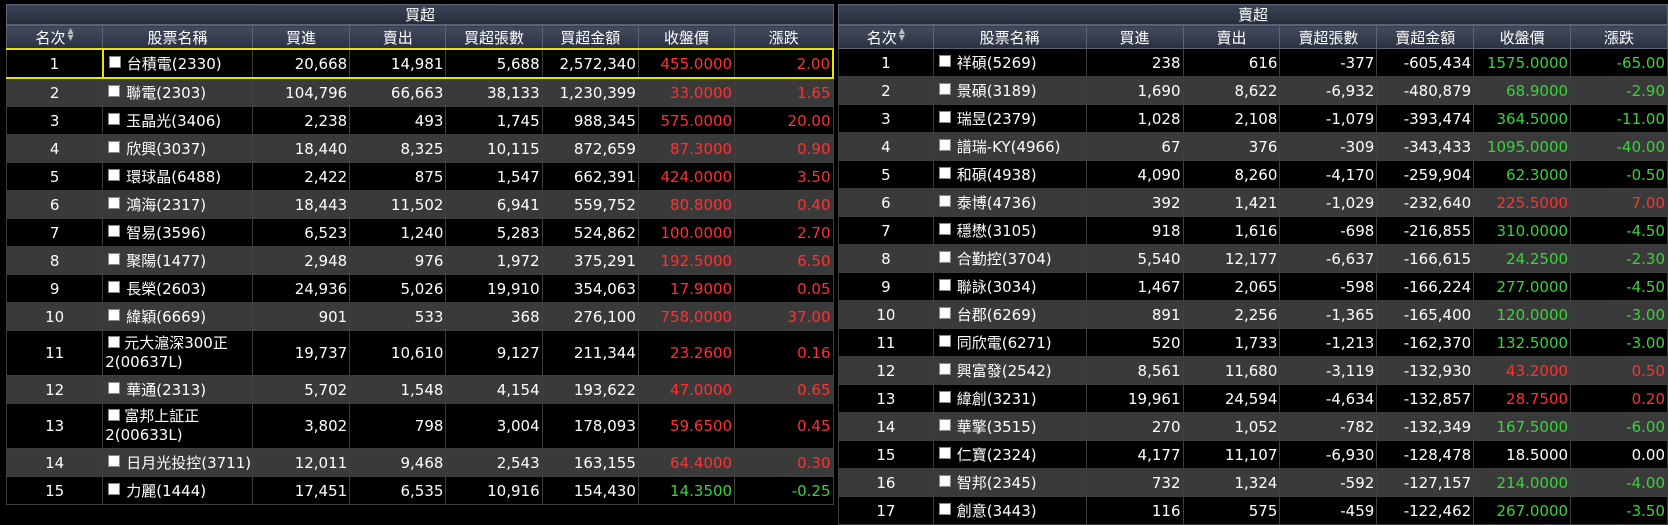  I want to click on buy-header-rank: 名次 ▲ ▼, so click(54, 37).